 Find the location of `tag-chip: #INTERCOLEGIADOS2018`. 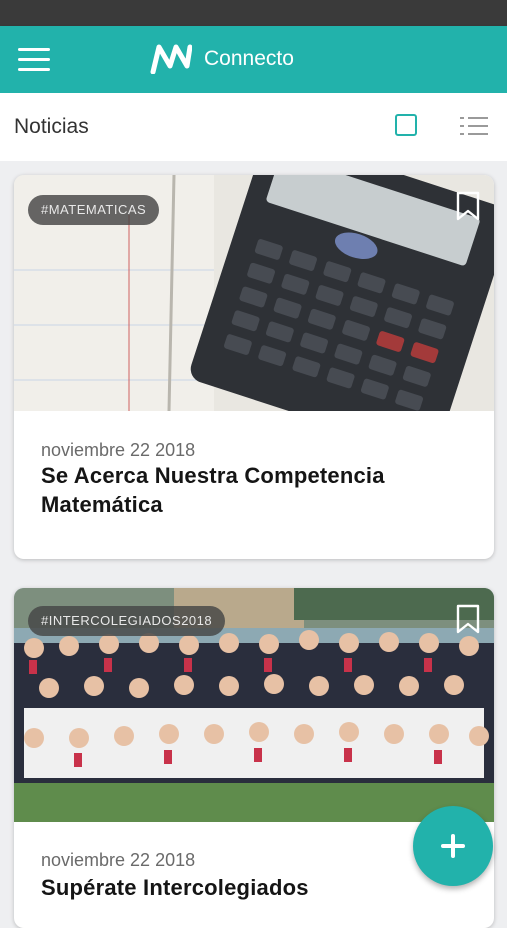

tag-chip: #INTERCOLEGIADOS2018 is located at coordinates (127, 621).